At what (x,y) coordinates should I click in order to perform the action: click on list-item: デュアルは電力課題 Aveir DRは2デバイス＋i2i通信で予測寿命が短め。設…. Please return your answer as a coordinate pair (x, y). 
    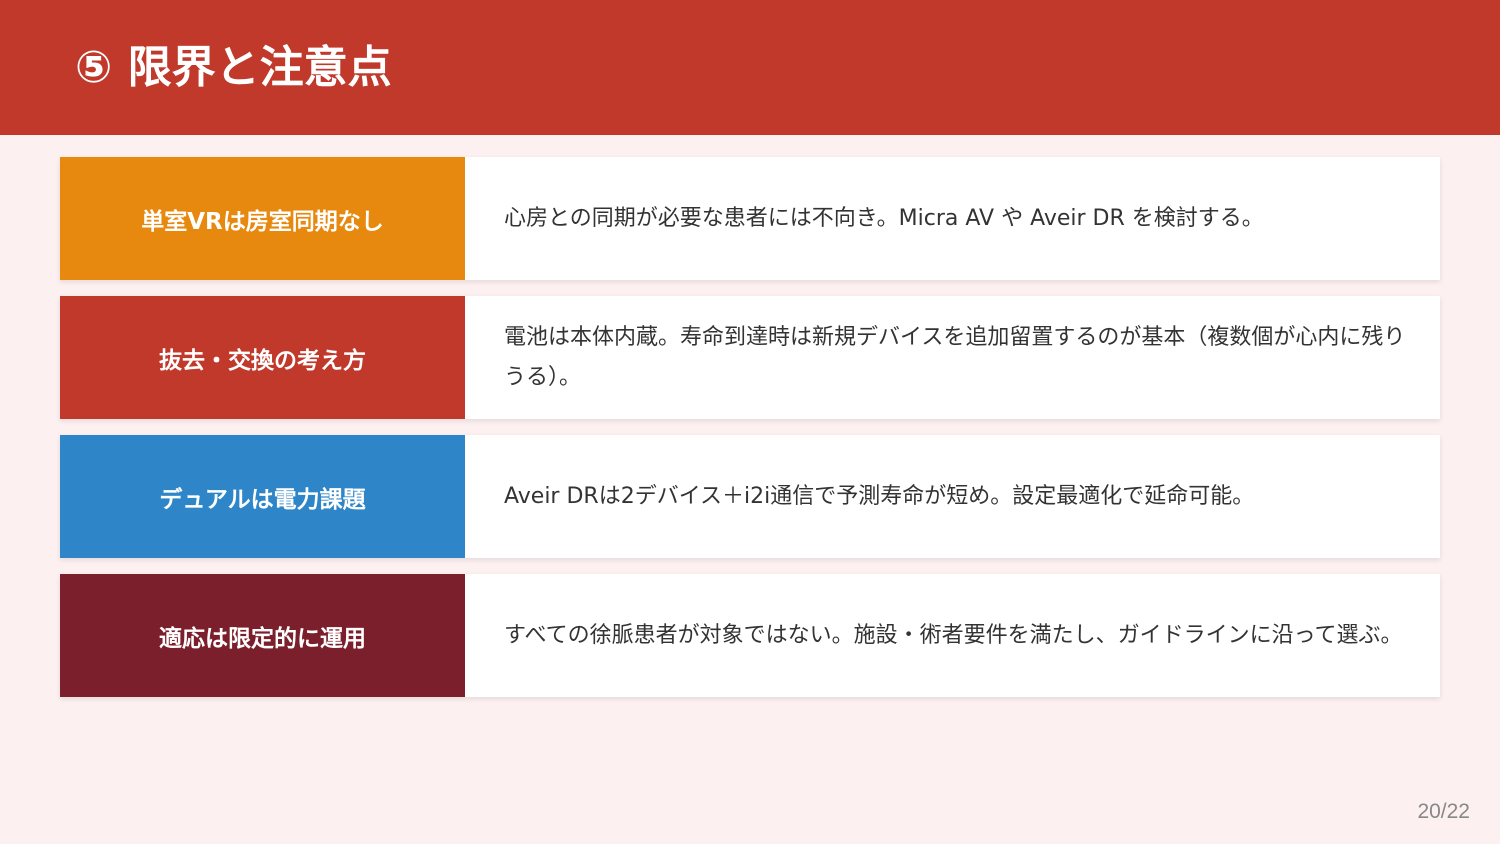
    Looking at the image, I should click on (750, 496).